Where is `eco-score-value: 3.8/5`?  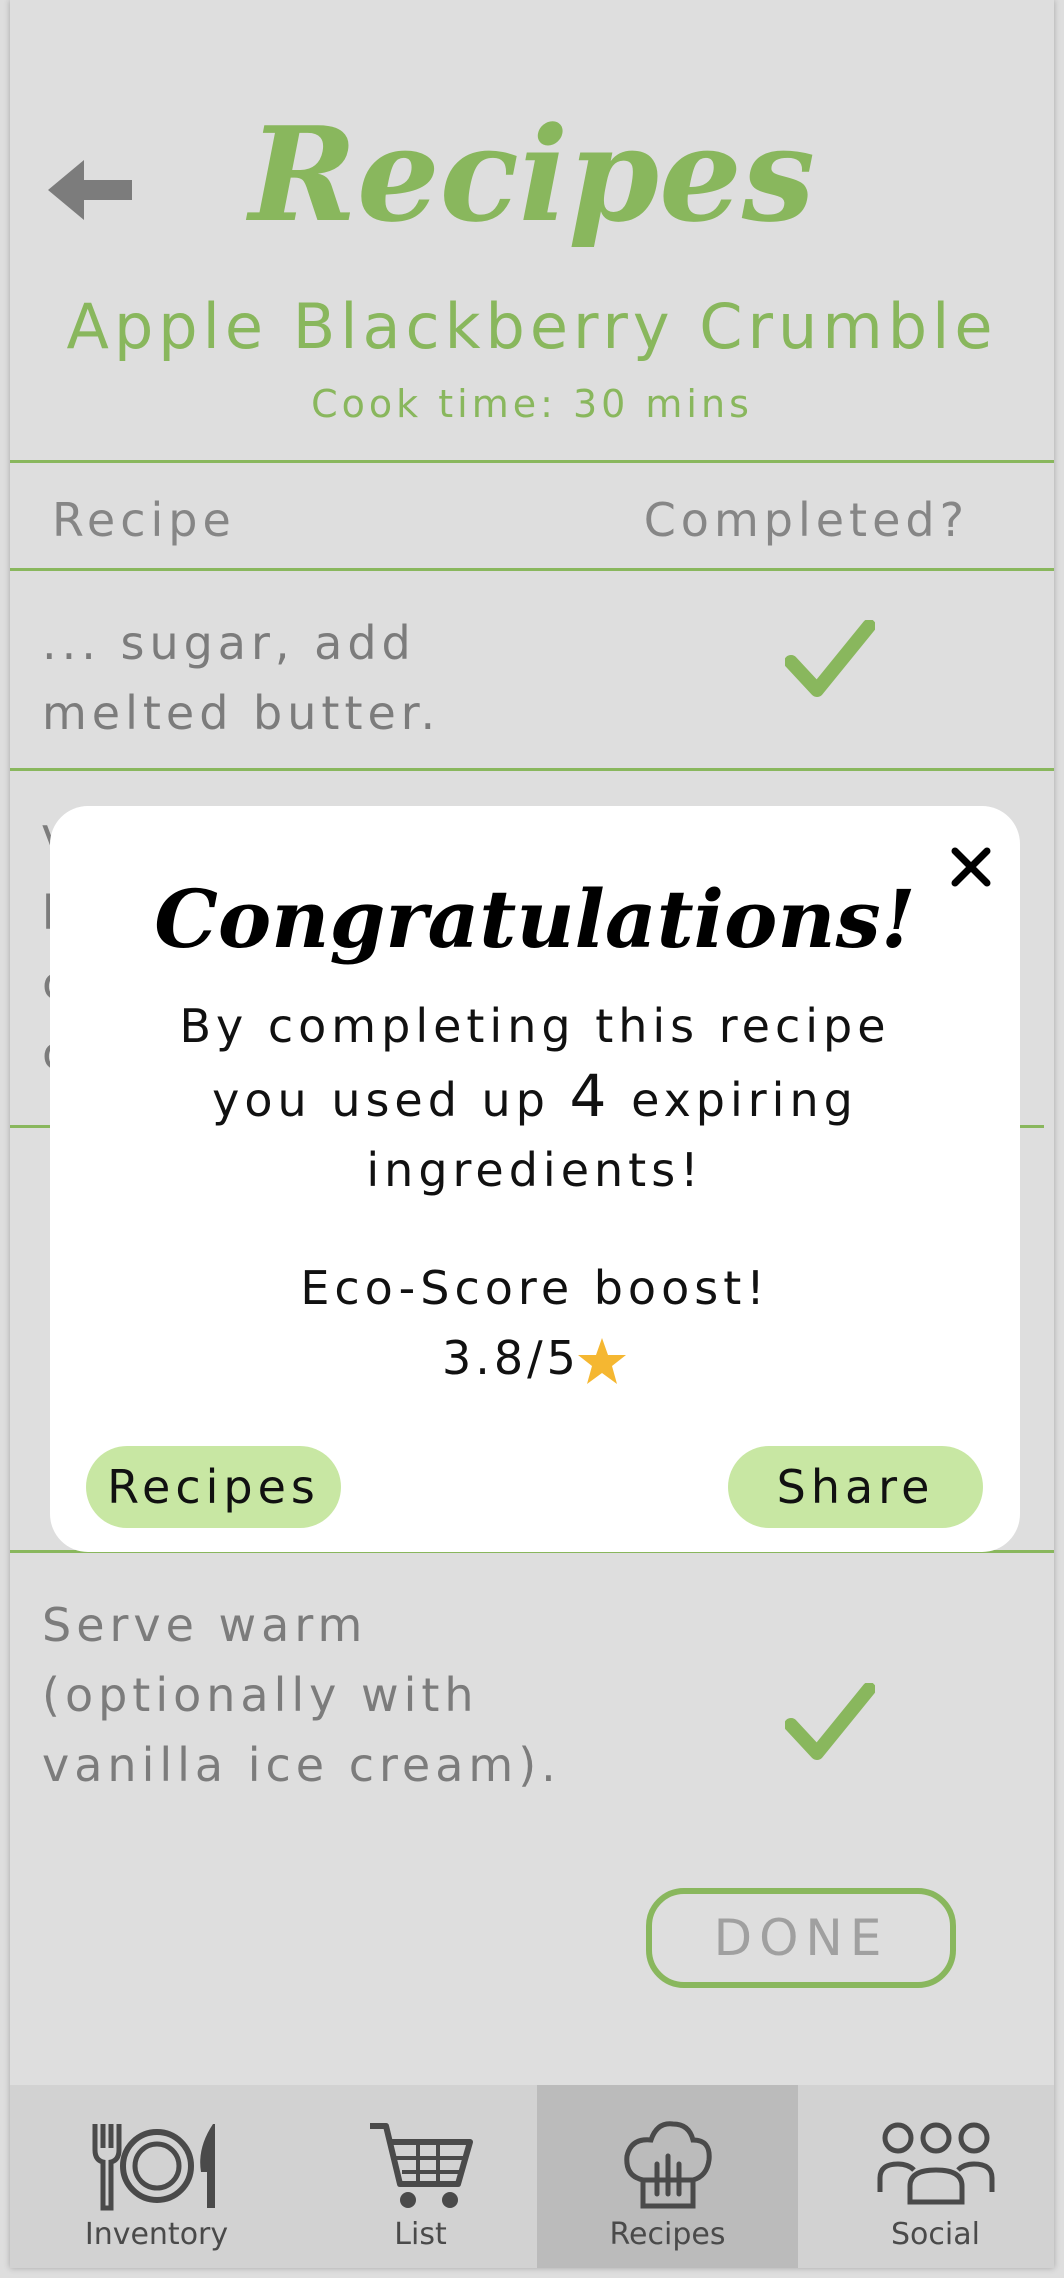 eco-score-value: 3.8/5 is located at coordinates (511, 1358).